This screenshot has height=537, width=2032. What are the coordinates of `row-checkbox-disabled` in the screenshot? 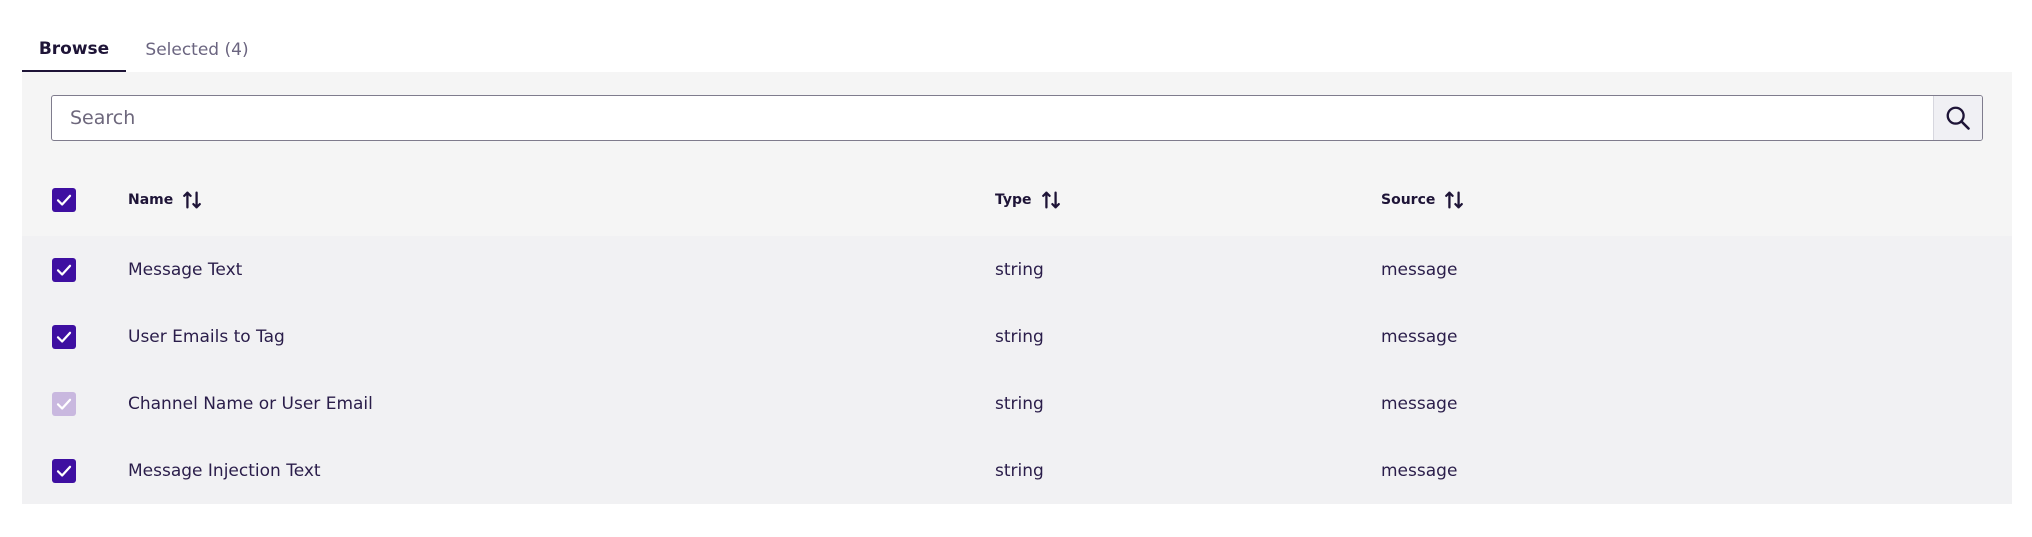 It's located at (64, 403).